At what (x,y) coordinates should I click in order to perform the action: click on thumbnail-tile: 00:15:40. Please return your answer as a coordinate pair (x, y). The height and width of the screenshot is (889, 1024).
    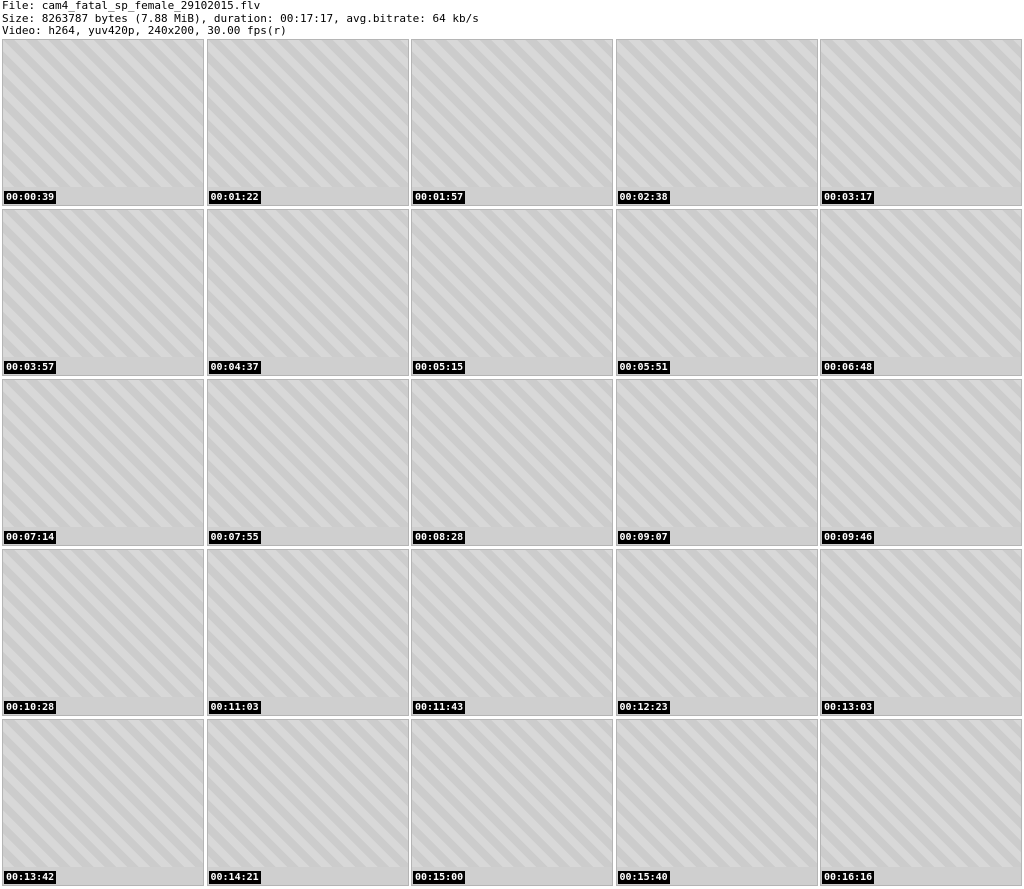
    Looking at the image, I should click on (716, 802).